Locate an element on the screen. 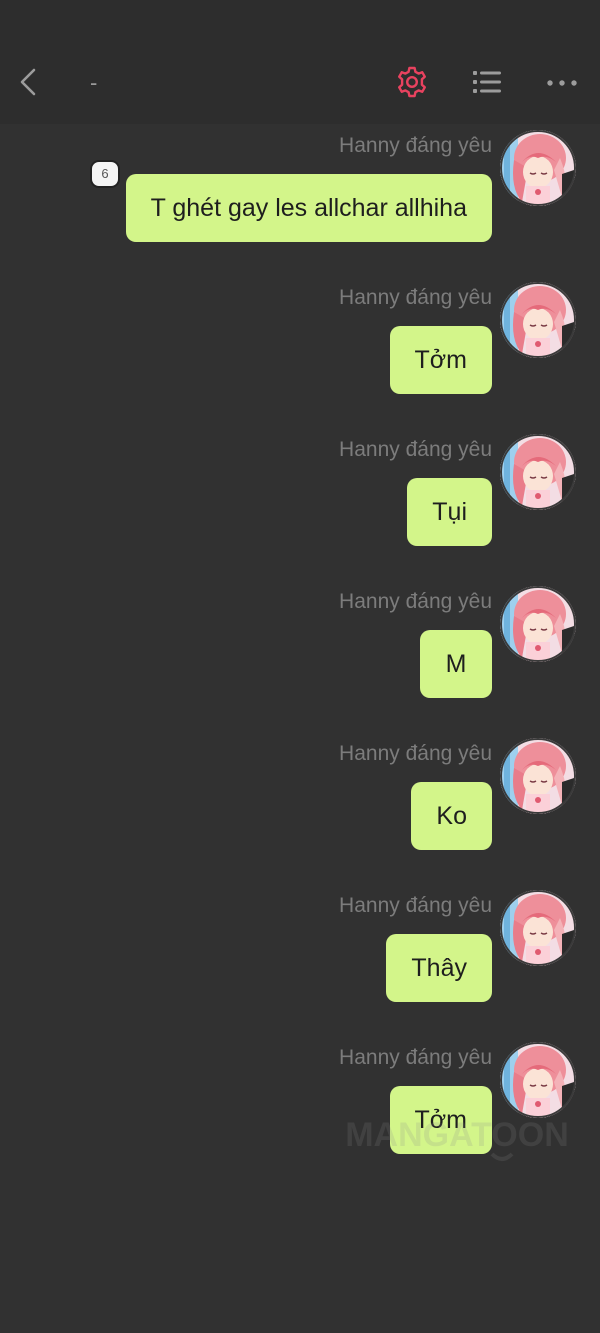 This screenshot has width=600, height=1333. message-item: Hanny đáng yêu Tụi is located at coordinates (300, 504).